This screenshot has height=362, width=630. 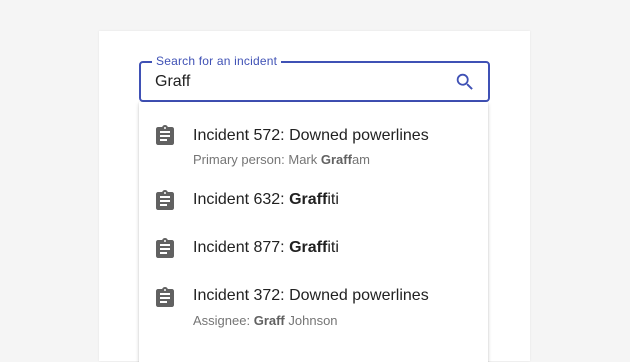 What do you see at coordinates (266, 199) in the screenshot?
I see `result-title: Incident 632: Graffiti` at bounding box center [266, 199].